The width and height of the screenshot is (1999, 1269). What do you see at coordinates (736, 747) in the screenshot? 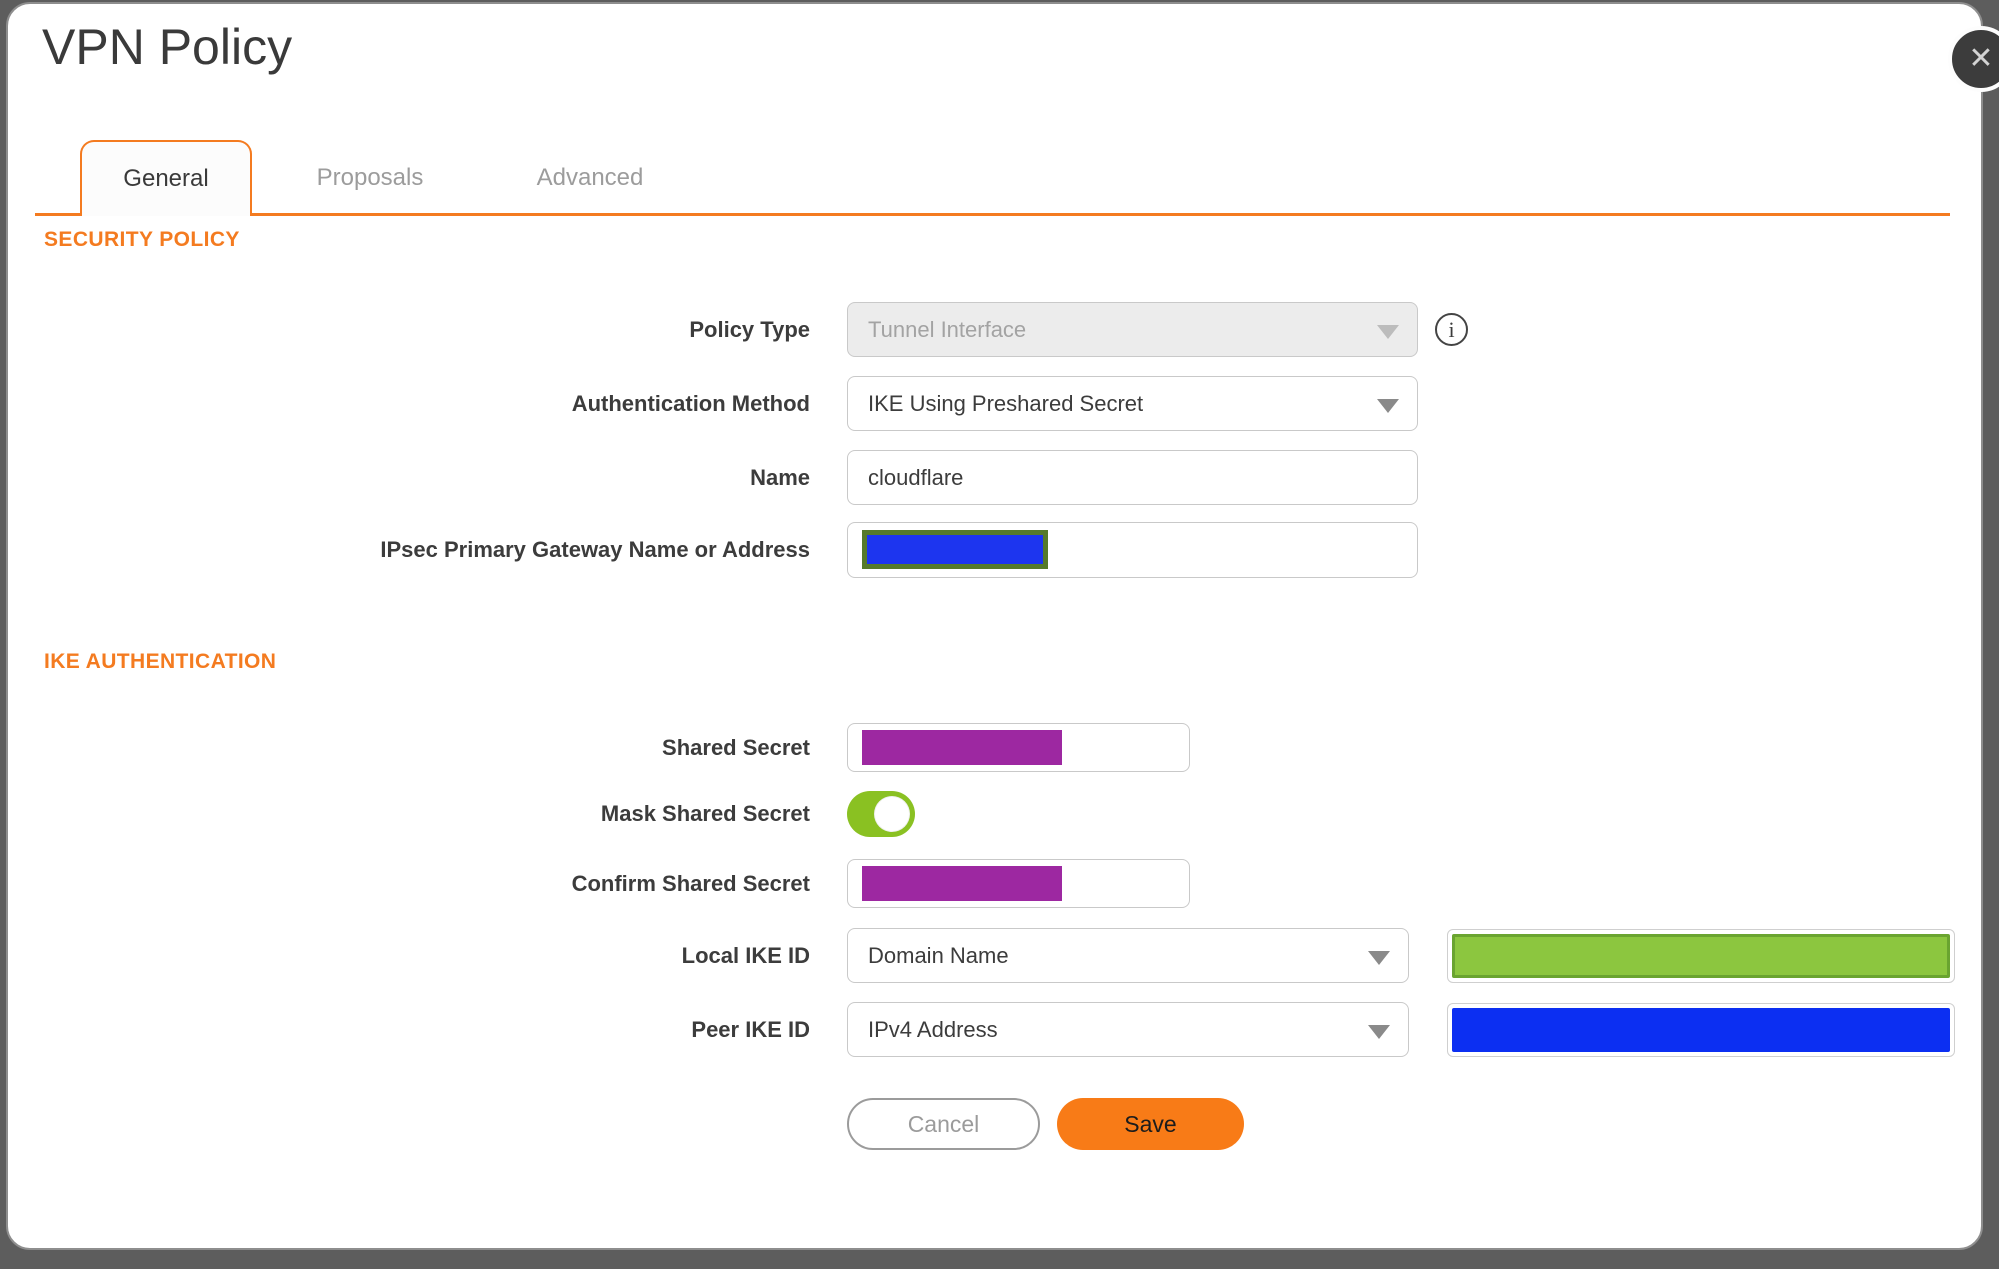
I see `shared-secret-label: Shared Secret` at bounding box center [736, 747].